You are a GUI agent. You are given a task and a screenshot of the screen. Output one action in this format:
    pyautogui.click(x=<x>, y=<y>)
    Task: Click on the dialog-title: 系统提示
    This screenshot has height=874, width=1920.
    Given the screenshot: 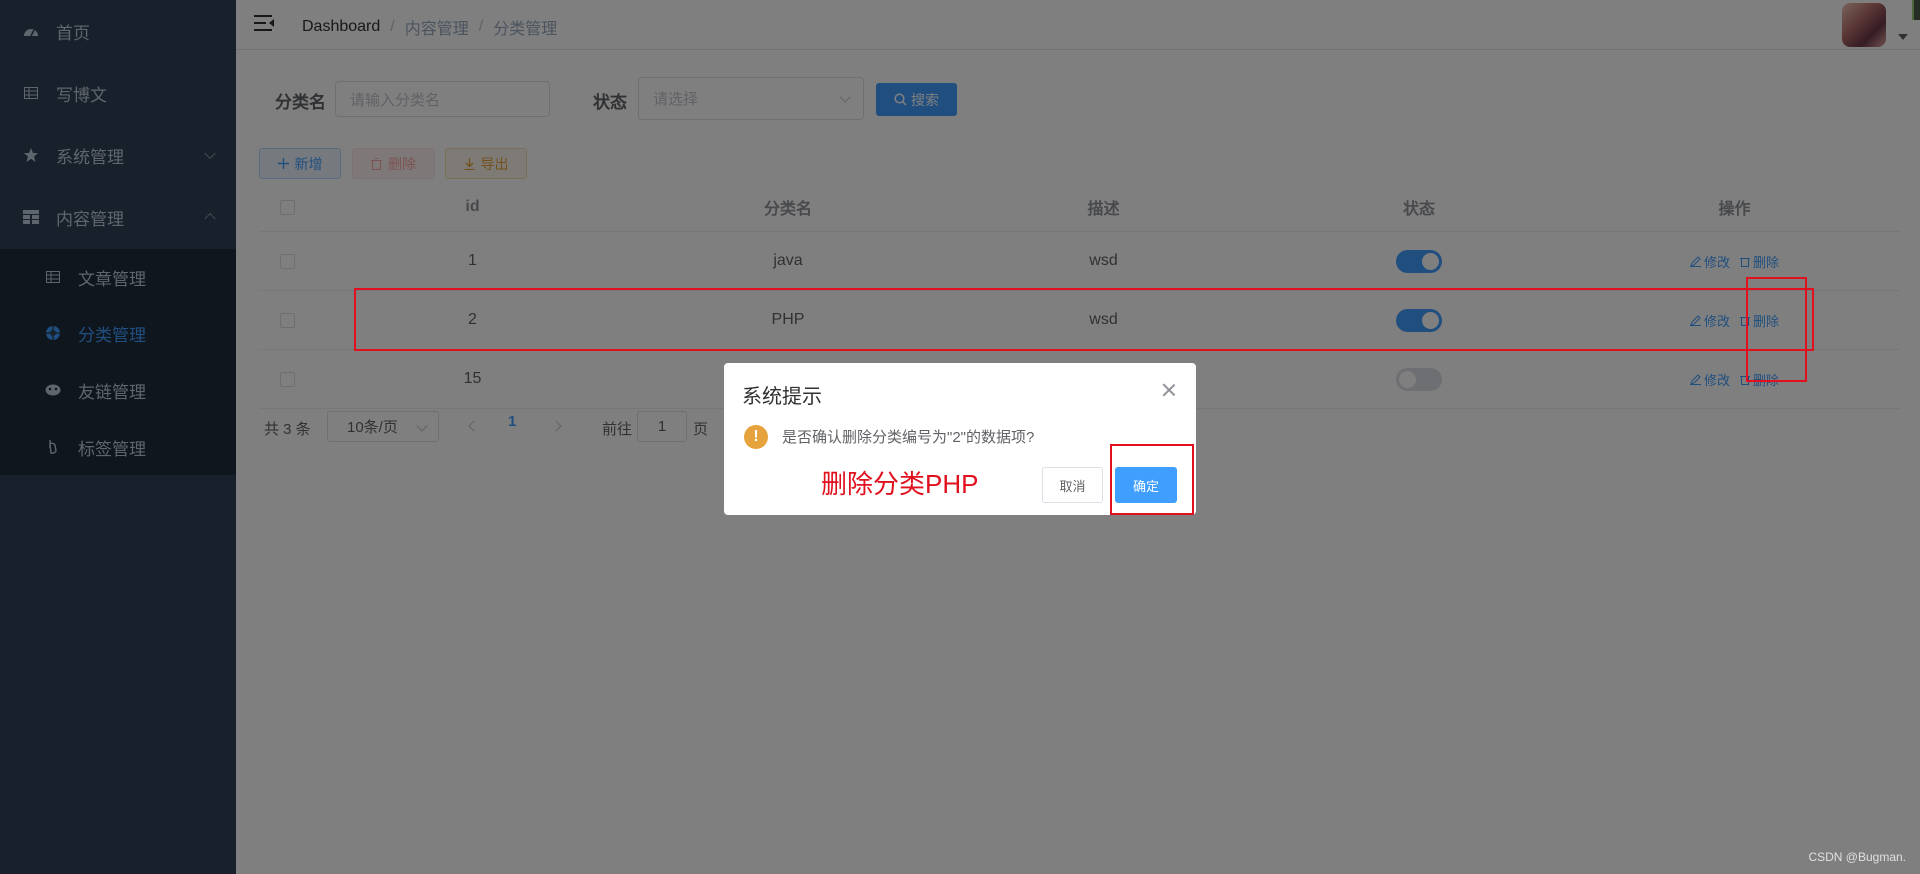 What is the action you would take?
    pyautogui.click(x=782, y=397)
    